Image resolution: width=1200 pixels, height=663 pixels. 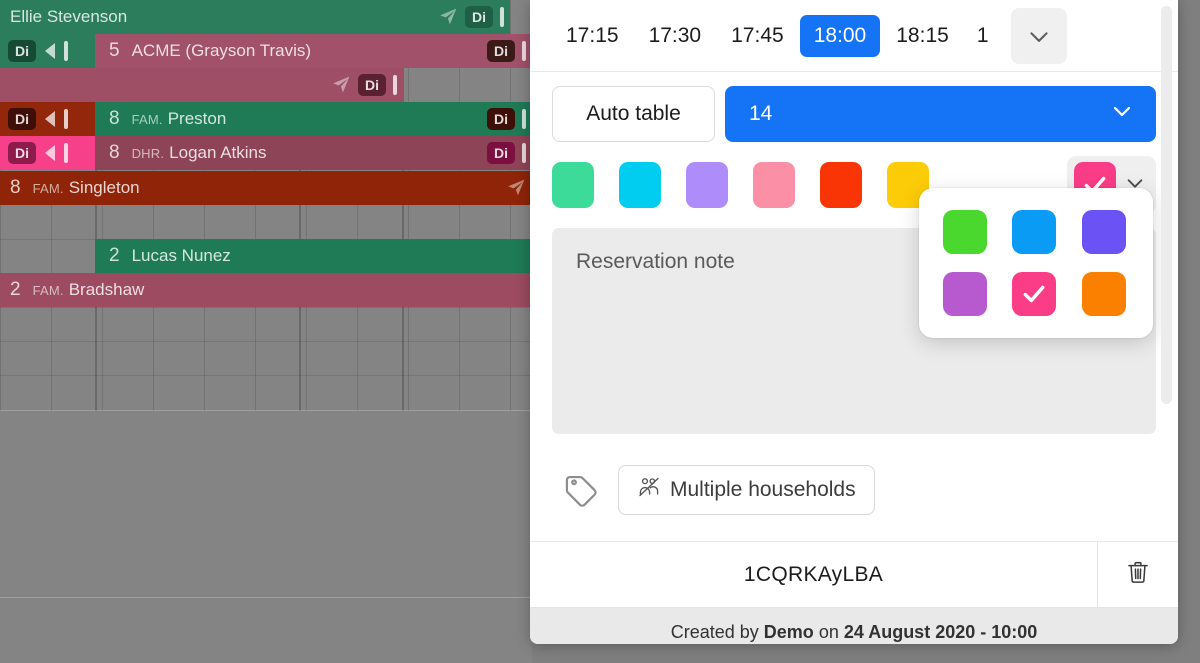 I want to click on people-group-icon, so click(x=649, y=490).